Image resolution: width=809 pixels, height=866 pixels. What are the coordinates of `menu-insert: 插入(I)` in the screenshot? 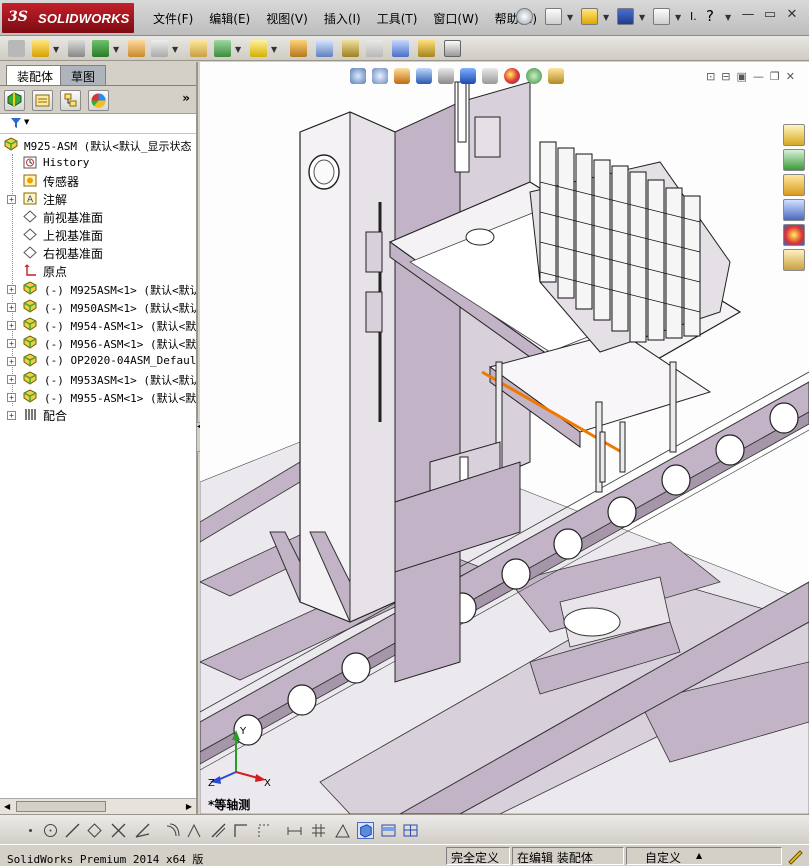 It's located at (342, 18).